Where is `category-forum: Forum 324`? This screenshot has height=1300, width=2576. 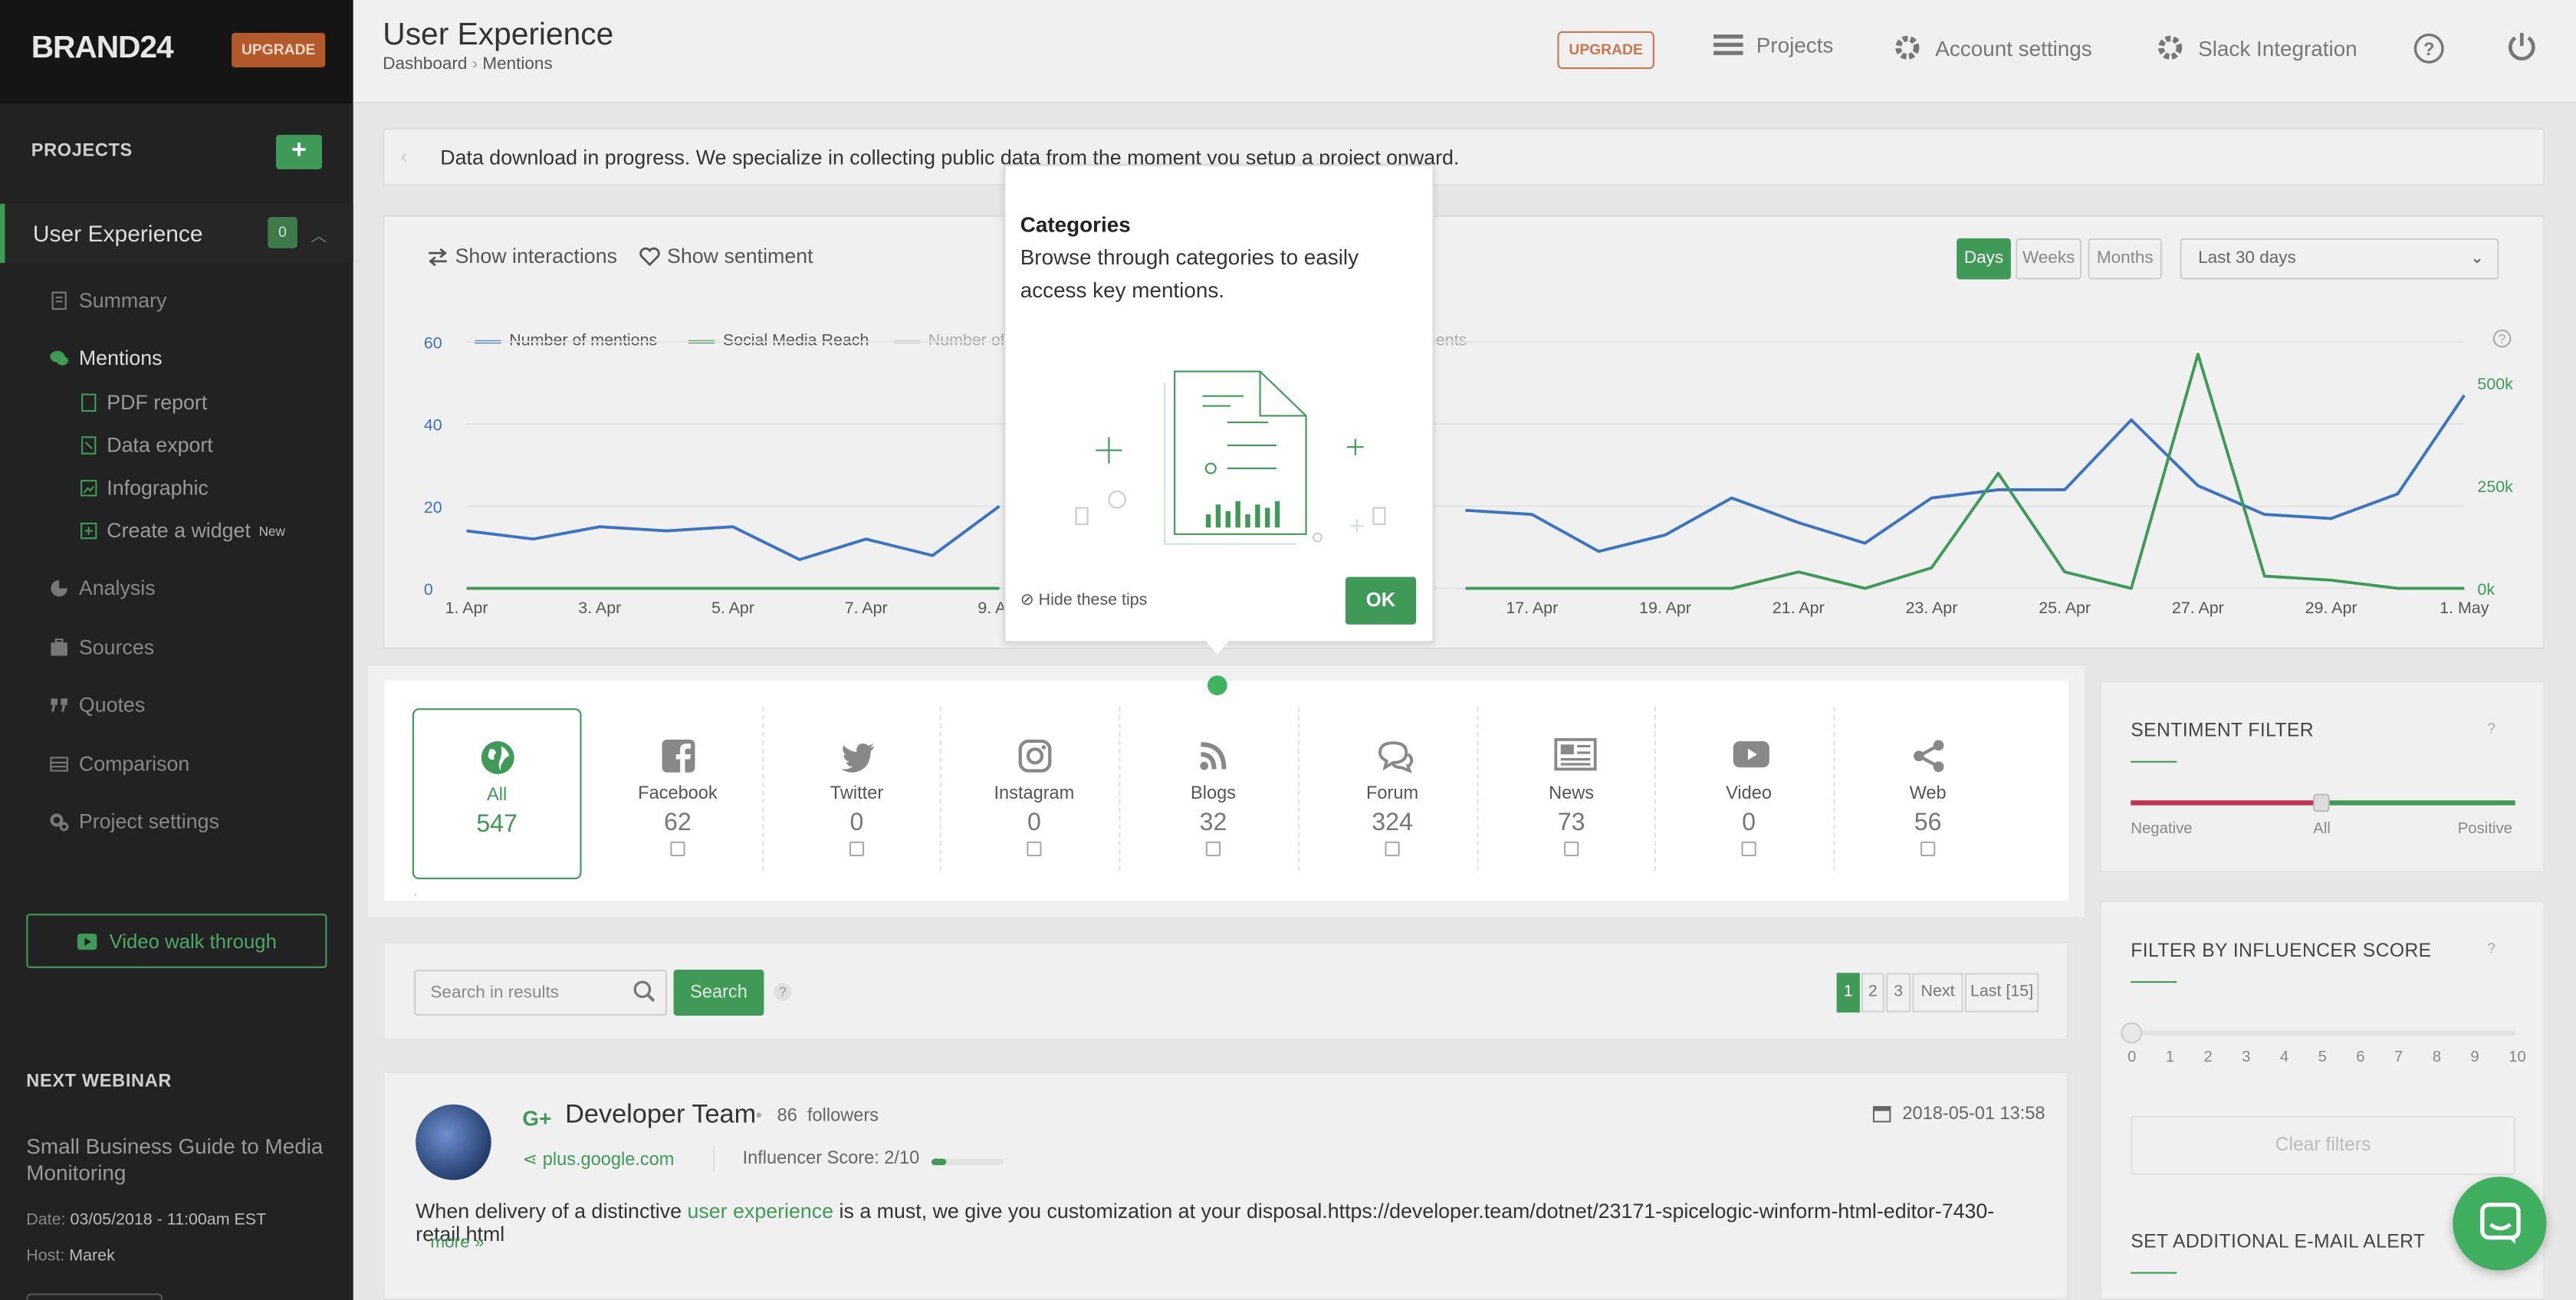
category-forum: Forum 324 is located at coordinates (1393, 793).